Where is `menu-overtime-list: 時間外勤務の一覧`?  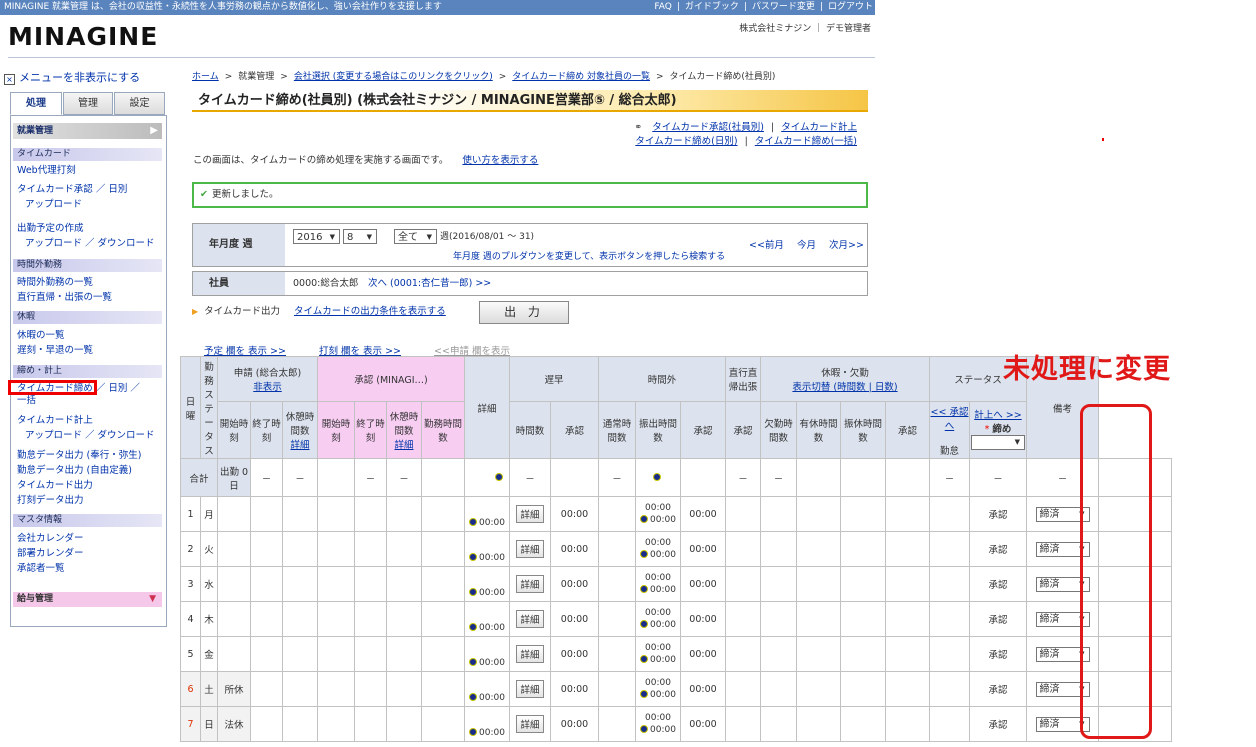
menu-overtime-list: 時間外勤務の一覧 is located at coordinates (55, 283).